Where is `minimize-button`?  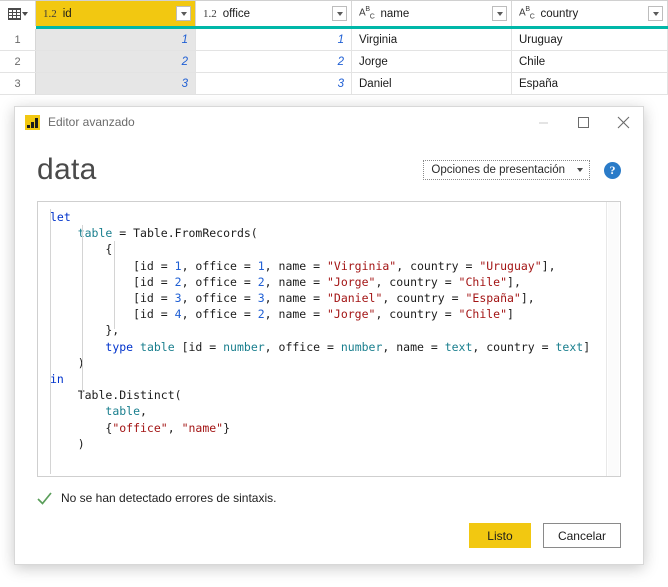 minimize-button is located at coordinates (543, 122).